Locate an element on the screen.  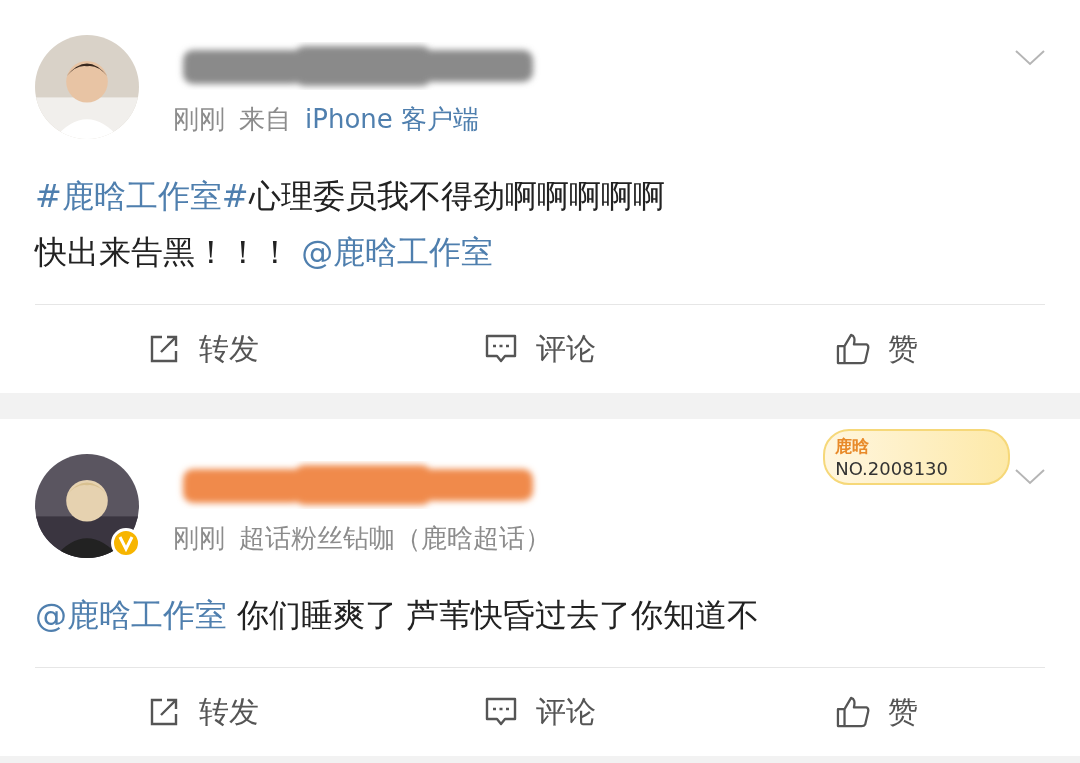
meta-text: 超话粉丝钻咖（鹿晗超话） is located at coordinates (395, 538).